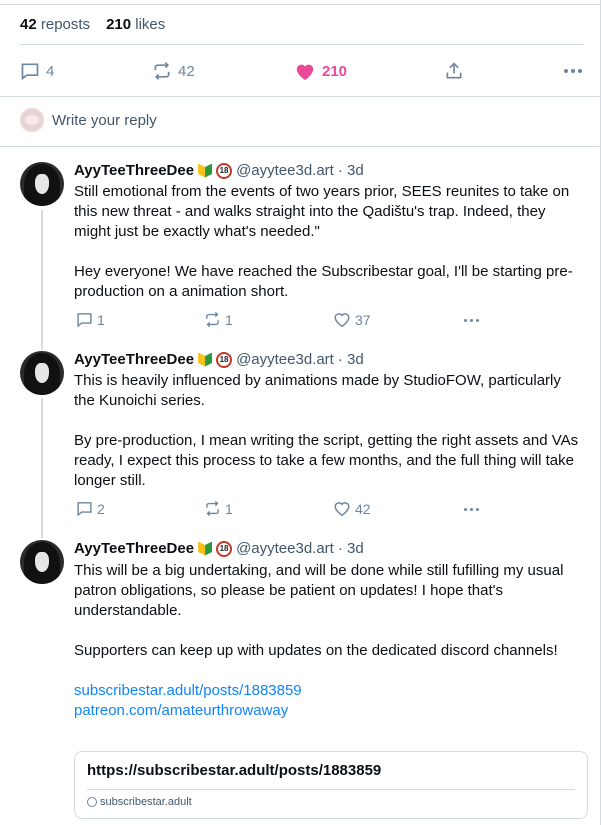 Image resolution: width=601 pixels, height=825 pixels. Describe the element at coordinates (352, 508) in the screenshot. I see `like-button: 42` at that location.